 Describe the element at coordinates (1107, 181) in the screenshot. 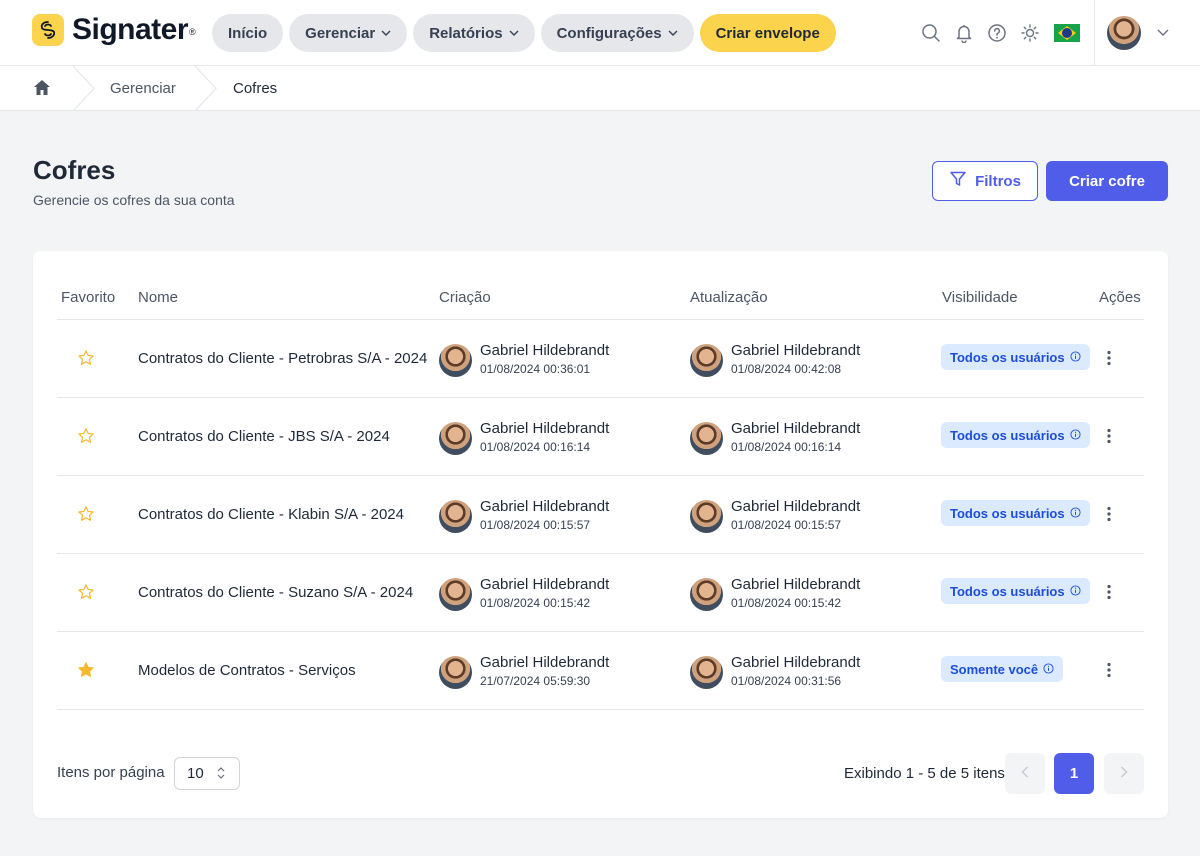

I see `create-vault-button: Criar cofre` at that location.